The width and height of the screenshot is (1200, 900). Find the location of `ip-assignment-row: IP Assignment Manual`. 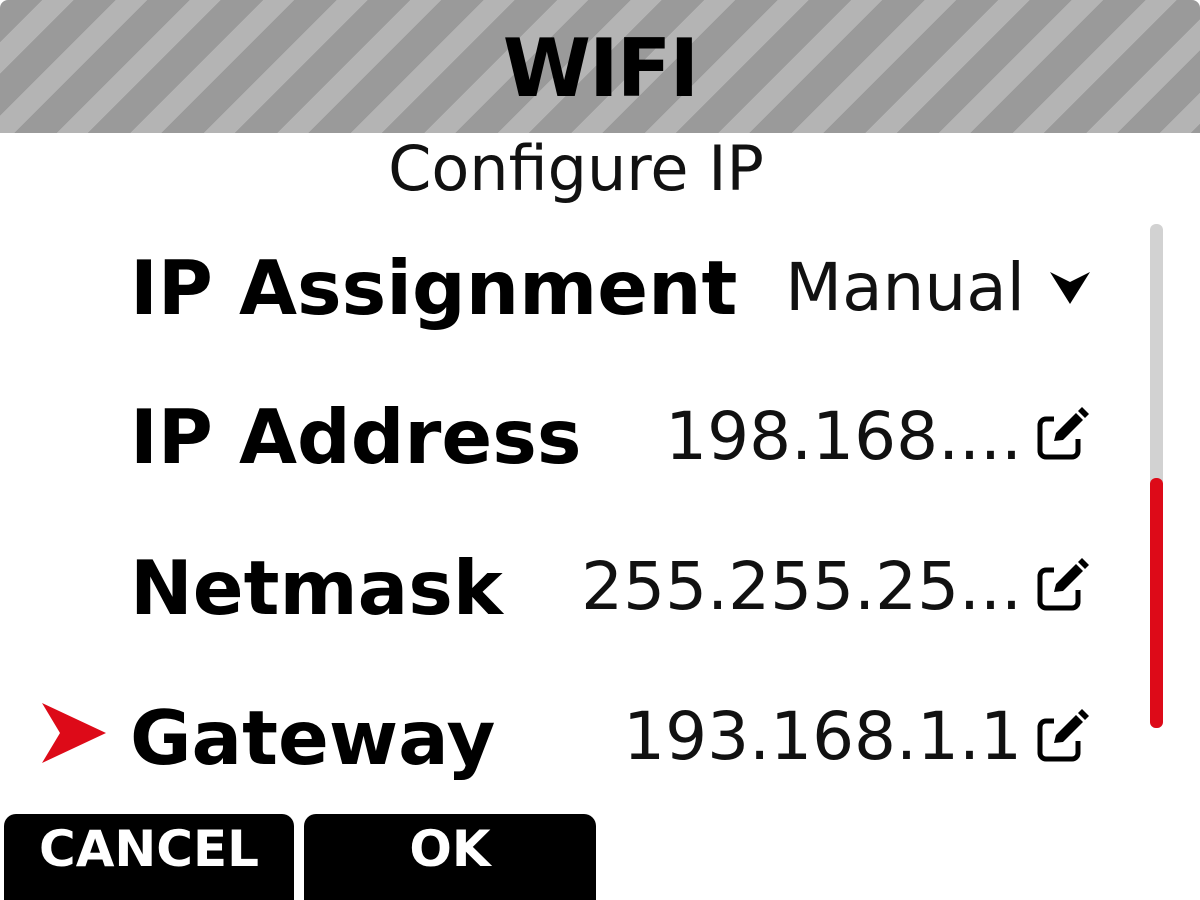

ip-assignment-row: IP Assignment Manual is located at coordinates (555, 282).